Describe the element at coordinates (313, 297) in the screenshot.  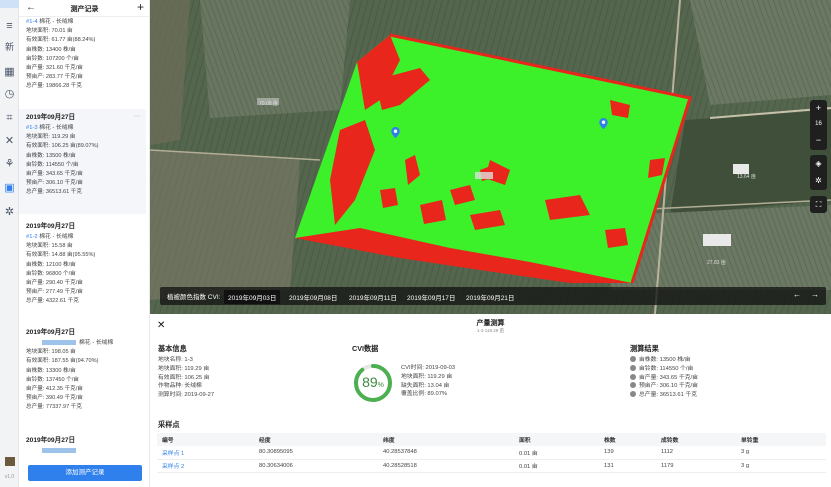
I see `timeline-date: 2019年09月08日` at that location.